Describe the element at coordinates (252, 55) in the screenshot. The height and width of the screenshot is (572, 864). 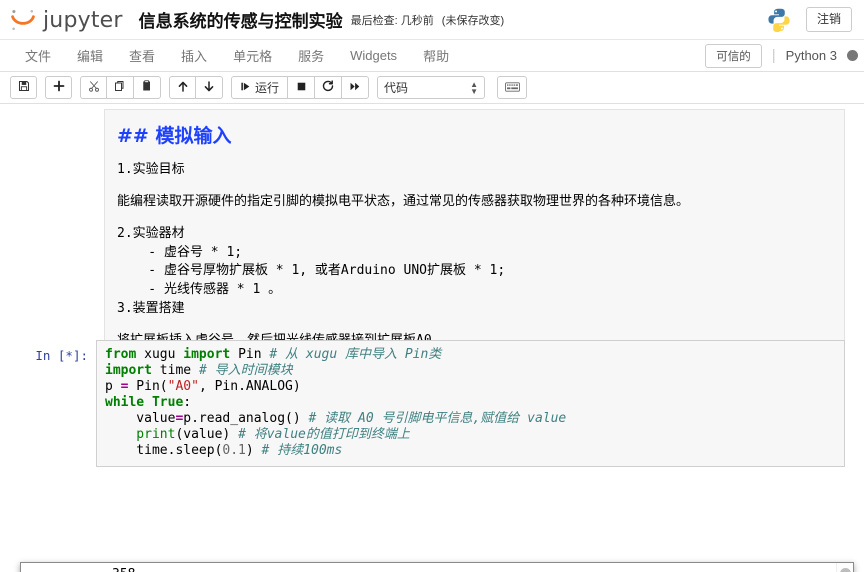
I see `menu-item-cell: 单元格` at that location.